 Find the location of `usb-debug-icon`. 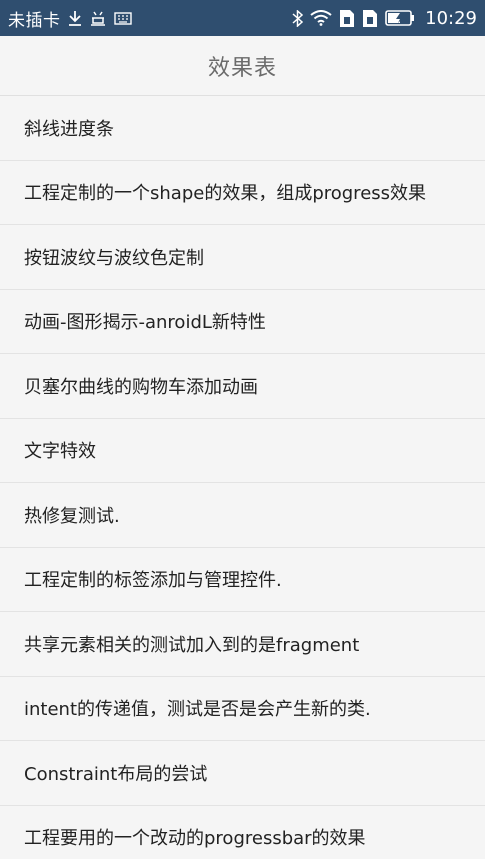

usb-debug-icon is located at coordinates (98, 18).